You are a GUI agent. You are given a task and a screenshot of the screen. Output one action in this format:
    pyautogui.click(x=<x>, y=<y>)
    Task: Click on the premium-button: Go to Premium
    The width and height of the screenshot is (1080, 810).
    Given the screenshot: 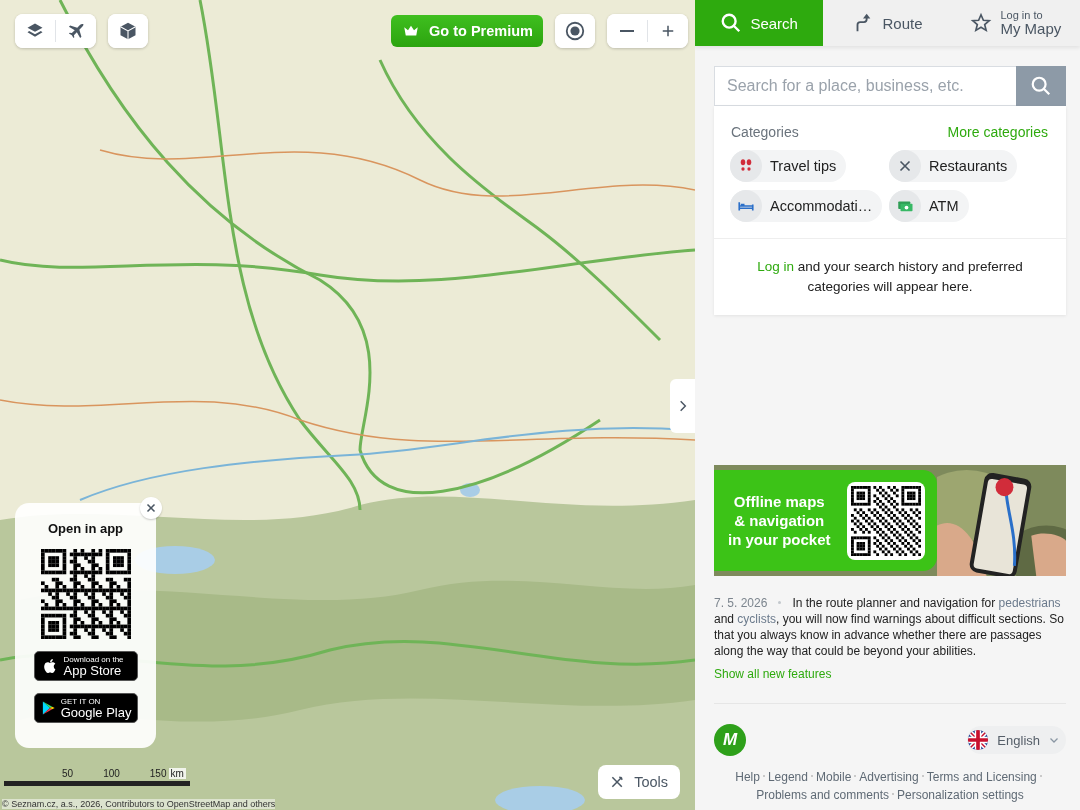 What is the action you would take?
    pyautogui.click(x=467, y=31)
    